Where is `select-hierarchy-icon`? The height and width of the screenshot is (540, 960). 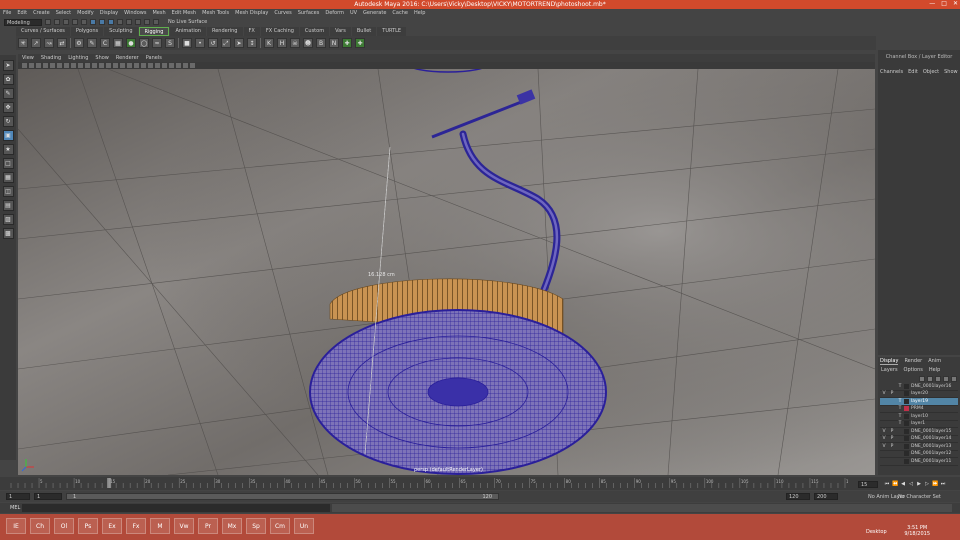
select-hierarchy-icon is located at coordinates (93, 22).